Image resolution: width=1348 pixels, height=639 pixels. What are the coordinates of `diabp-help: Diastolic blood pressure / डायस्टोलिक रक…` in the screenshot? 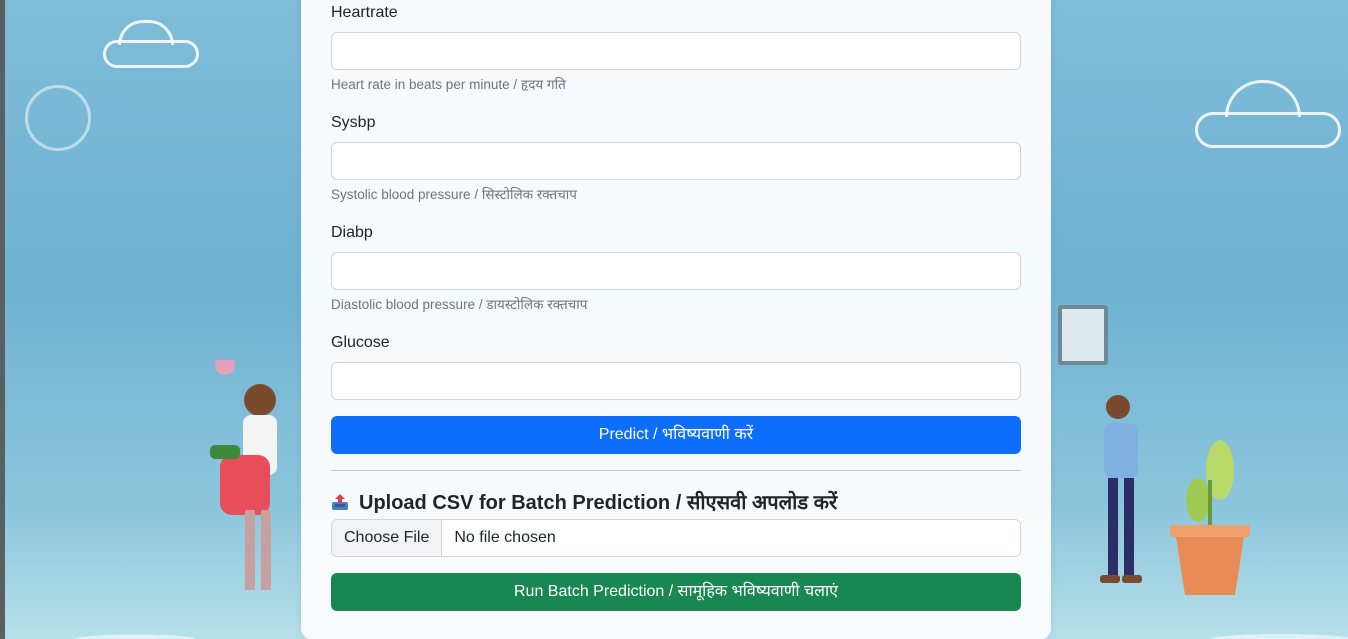 It's located at (459, 304).